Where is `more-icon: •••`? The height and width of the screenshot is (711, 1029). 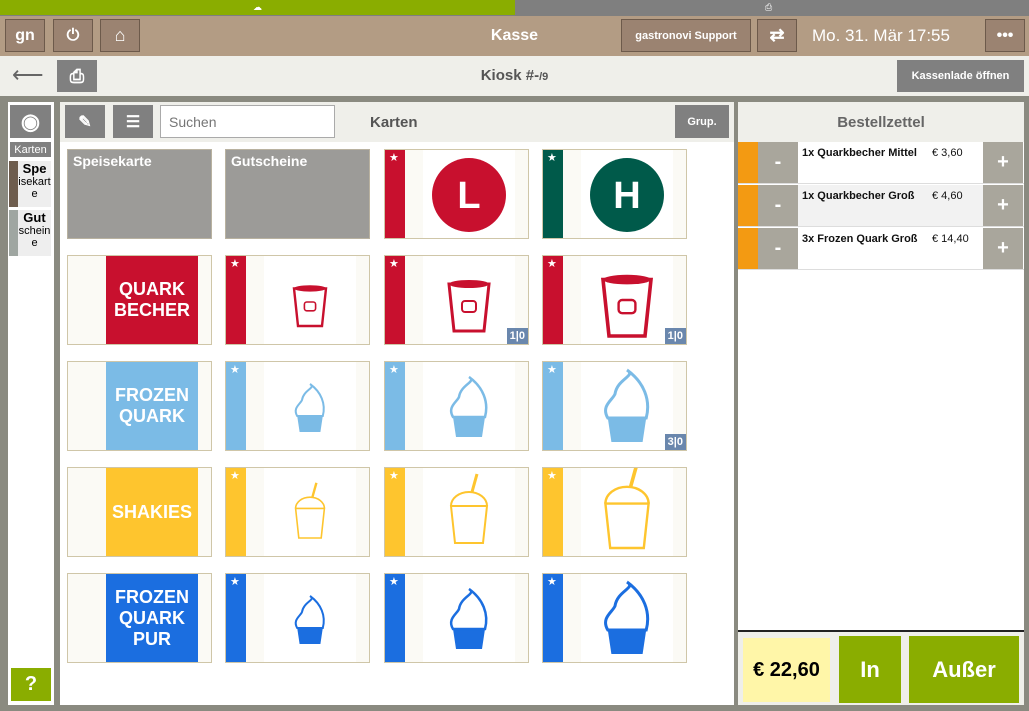 more-icon: ••• is located at coordinates (1005, 35).